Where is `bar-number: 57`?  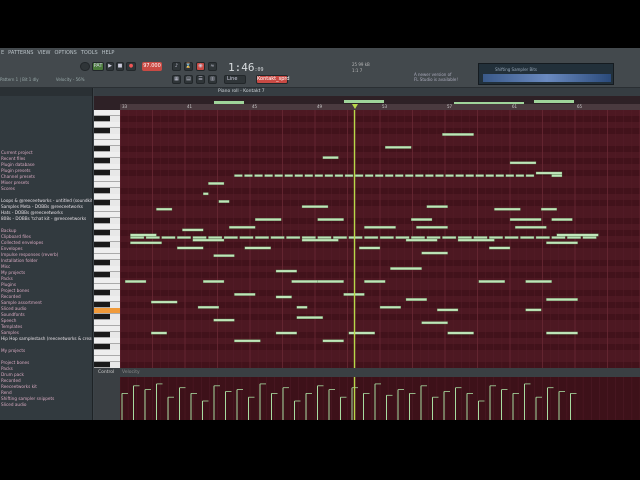 bar-number: 57 is located at coordinates (450, 106).